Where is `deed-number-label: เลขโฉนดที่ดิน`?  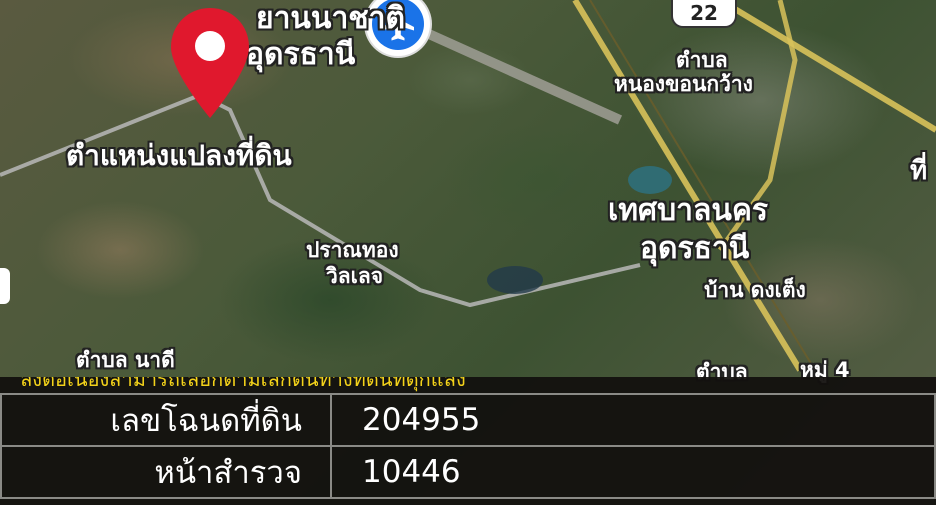
deed-number-label: เลขโฉนดที่ดิน is located at coordinates (166, 420).